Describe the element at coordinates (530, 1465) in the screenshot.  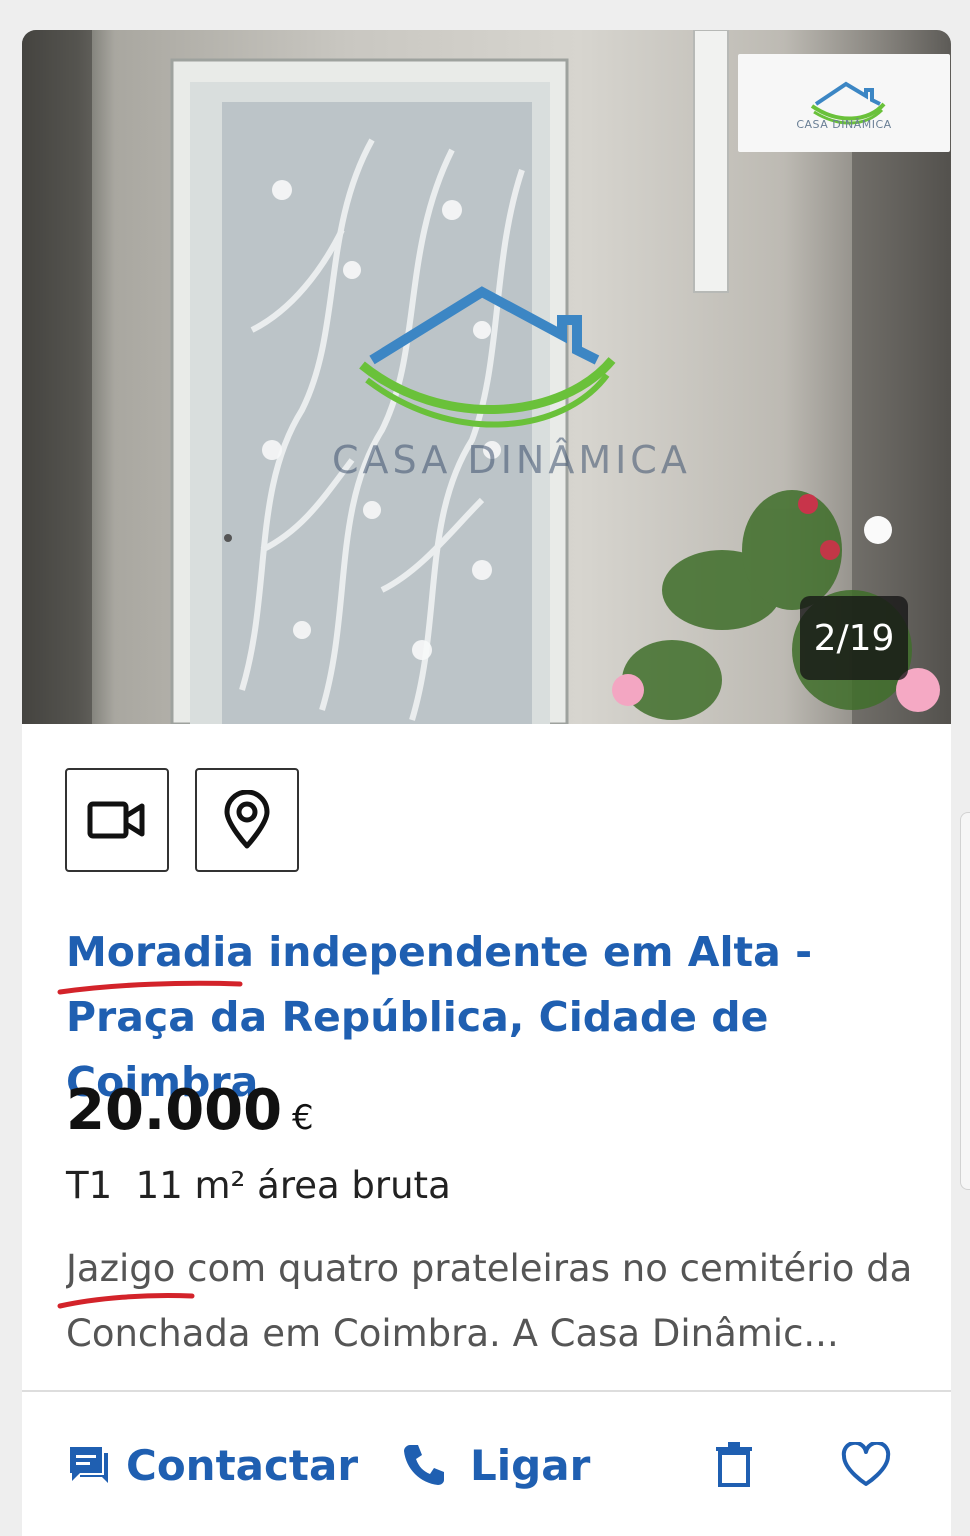
I see `call-label: Ligar` at that location.